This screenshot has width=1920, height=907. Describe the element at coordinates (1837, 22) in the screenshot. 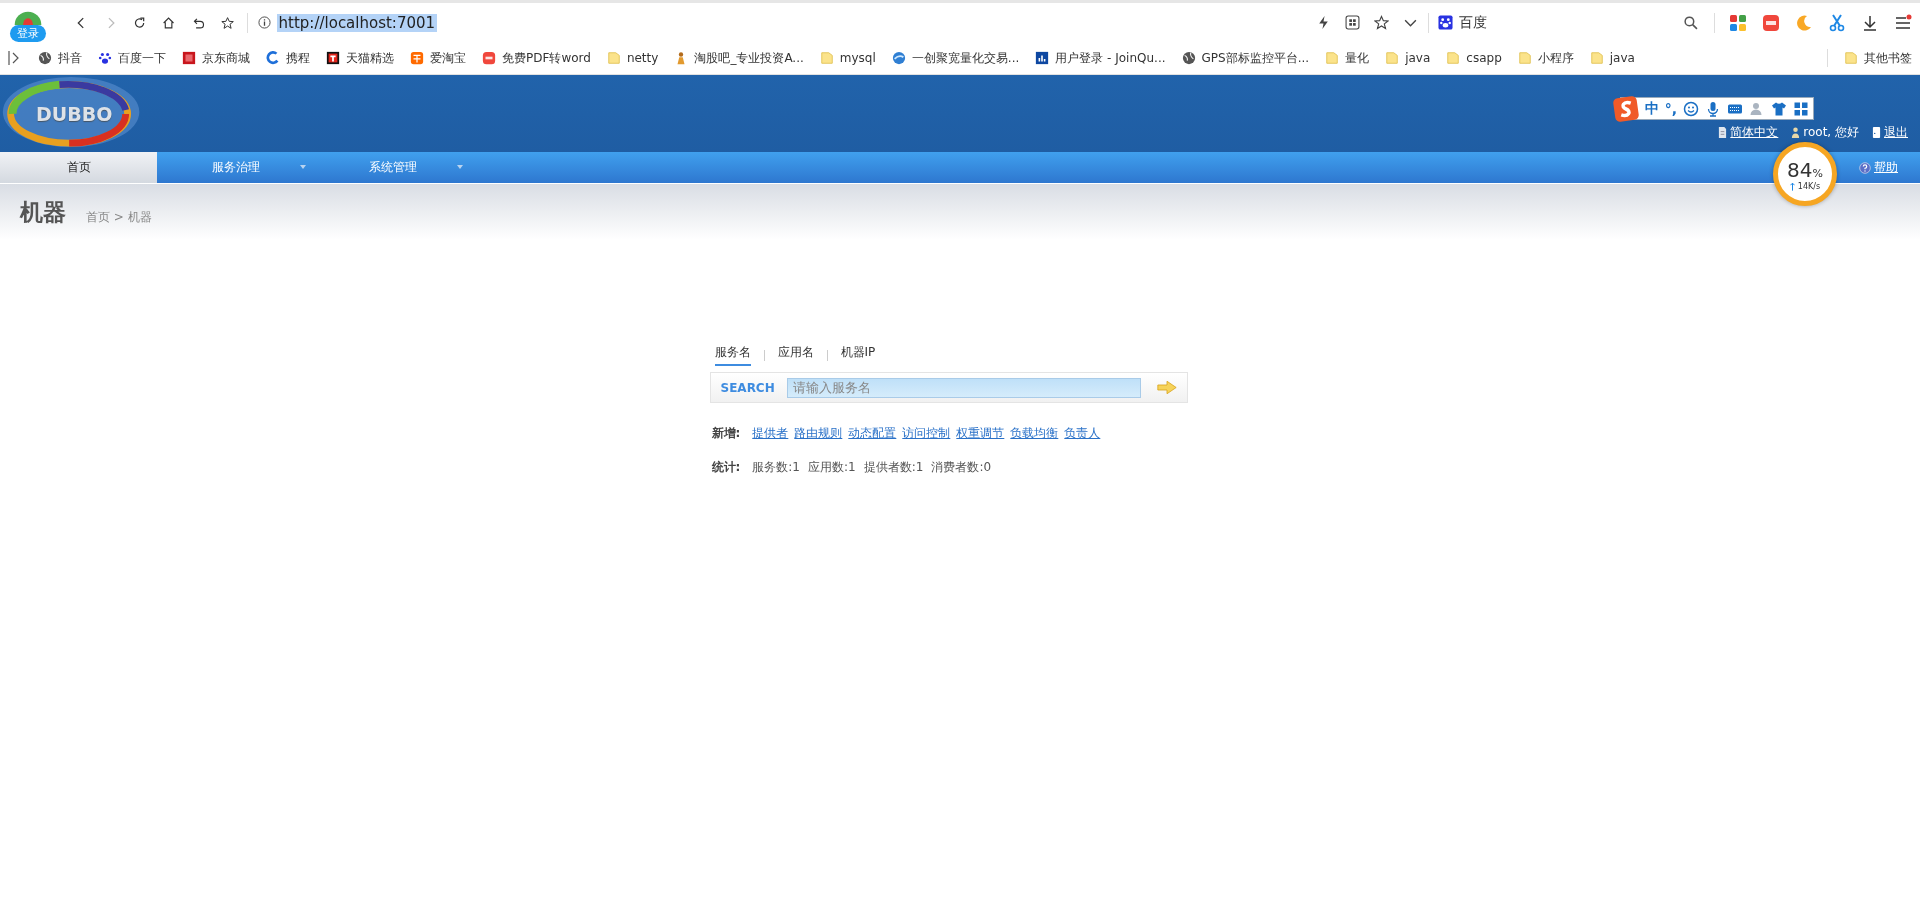

I see `scissors-icon` at that location.